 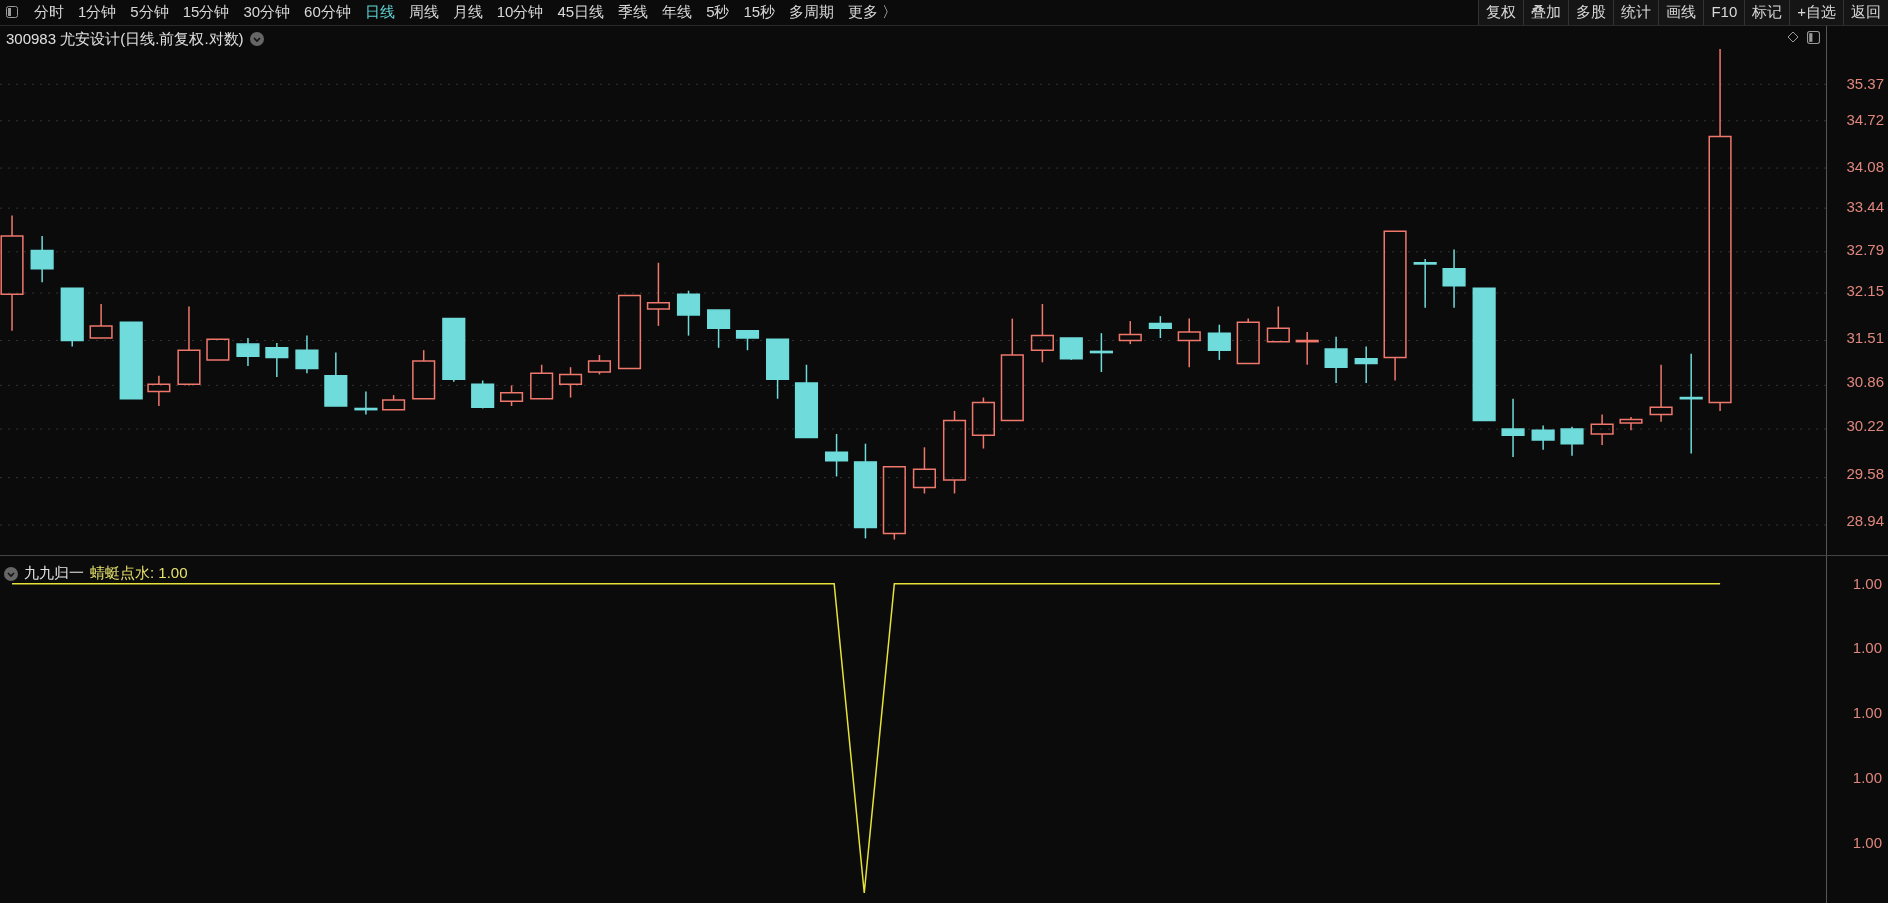 I want to click on price-axis-label: 30.86, so click(x=1865, y=382).